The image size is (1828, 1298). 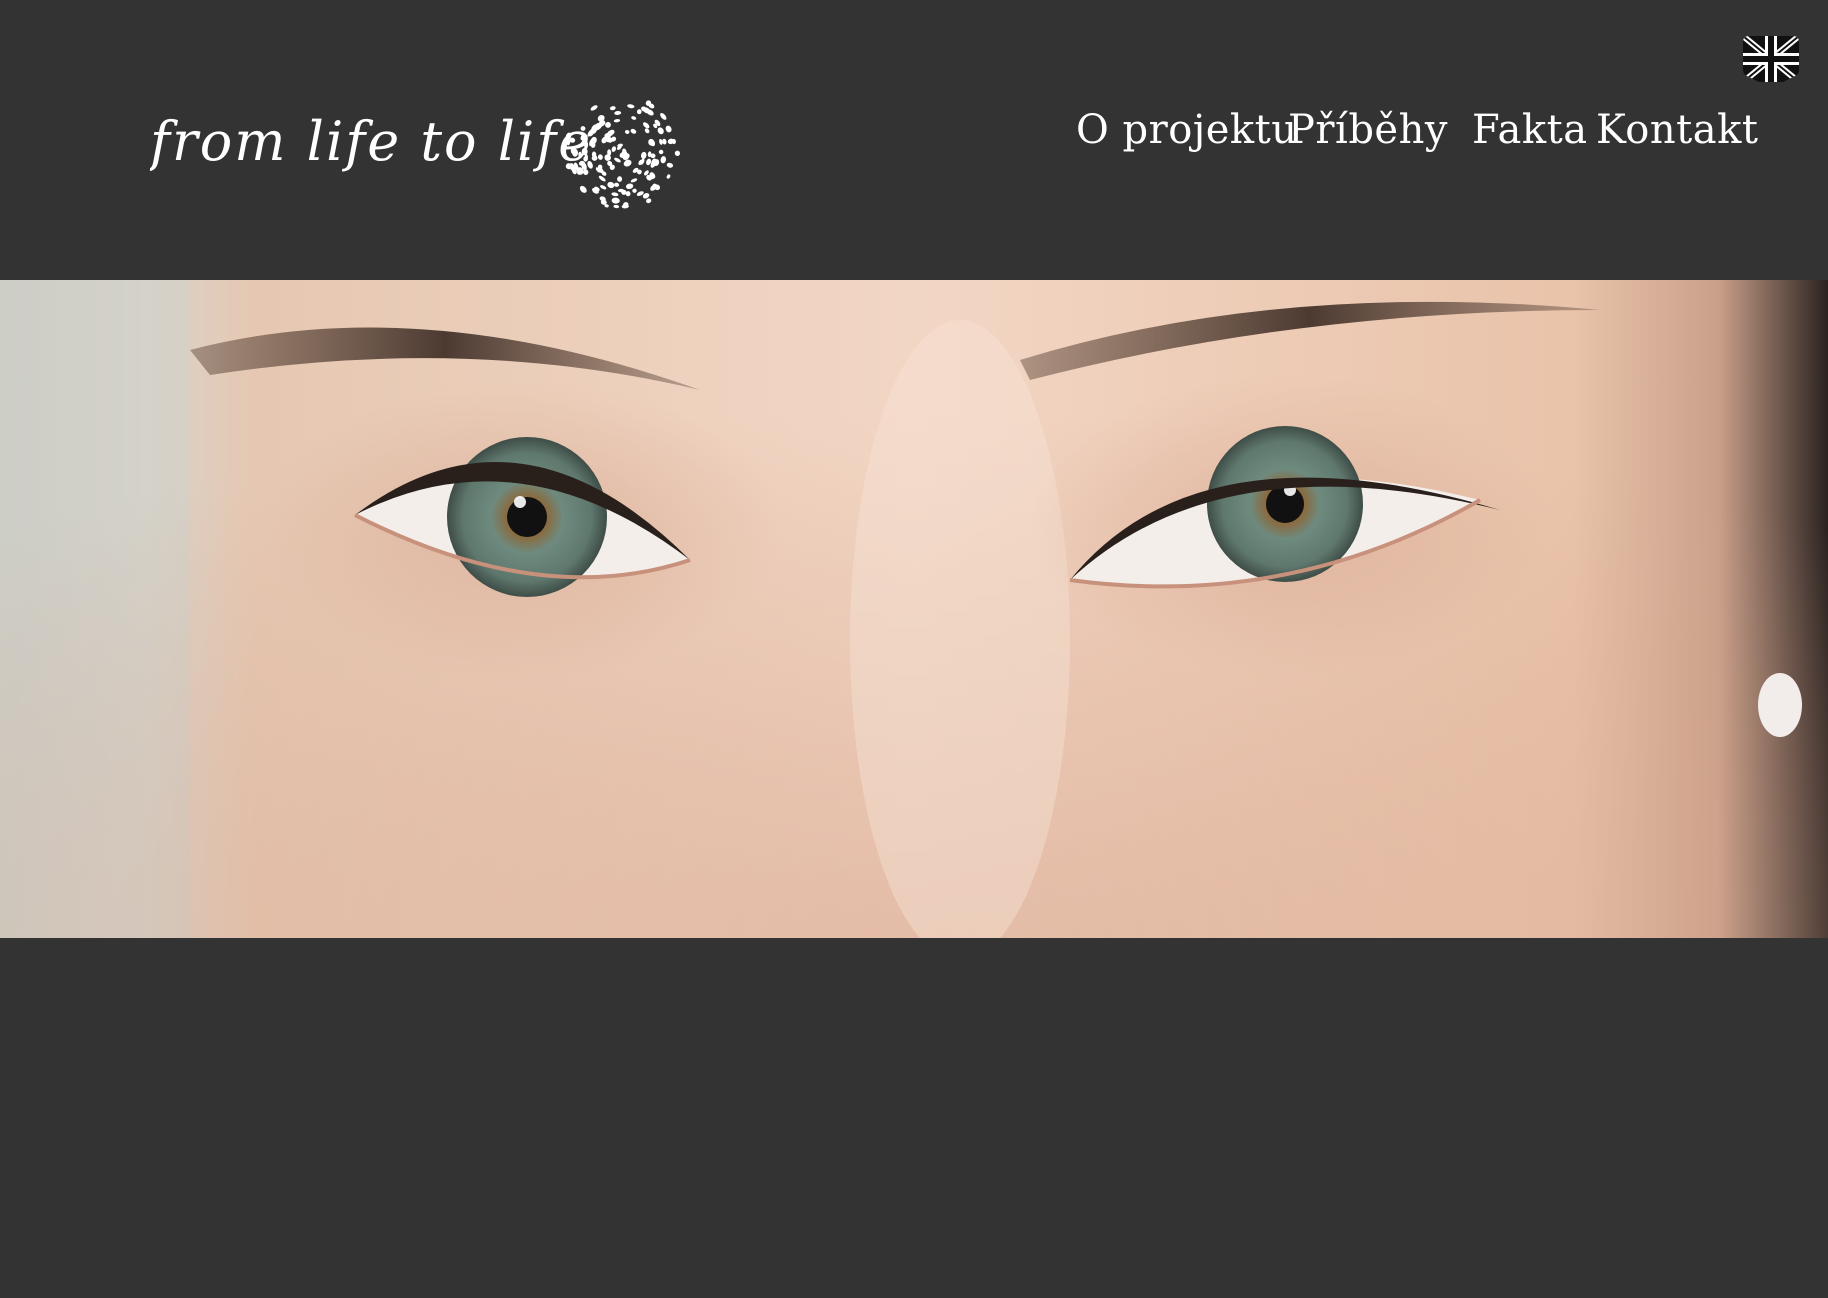 I want to click on nav-item-fakta: Fakta, so click(x=1530, y=130).